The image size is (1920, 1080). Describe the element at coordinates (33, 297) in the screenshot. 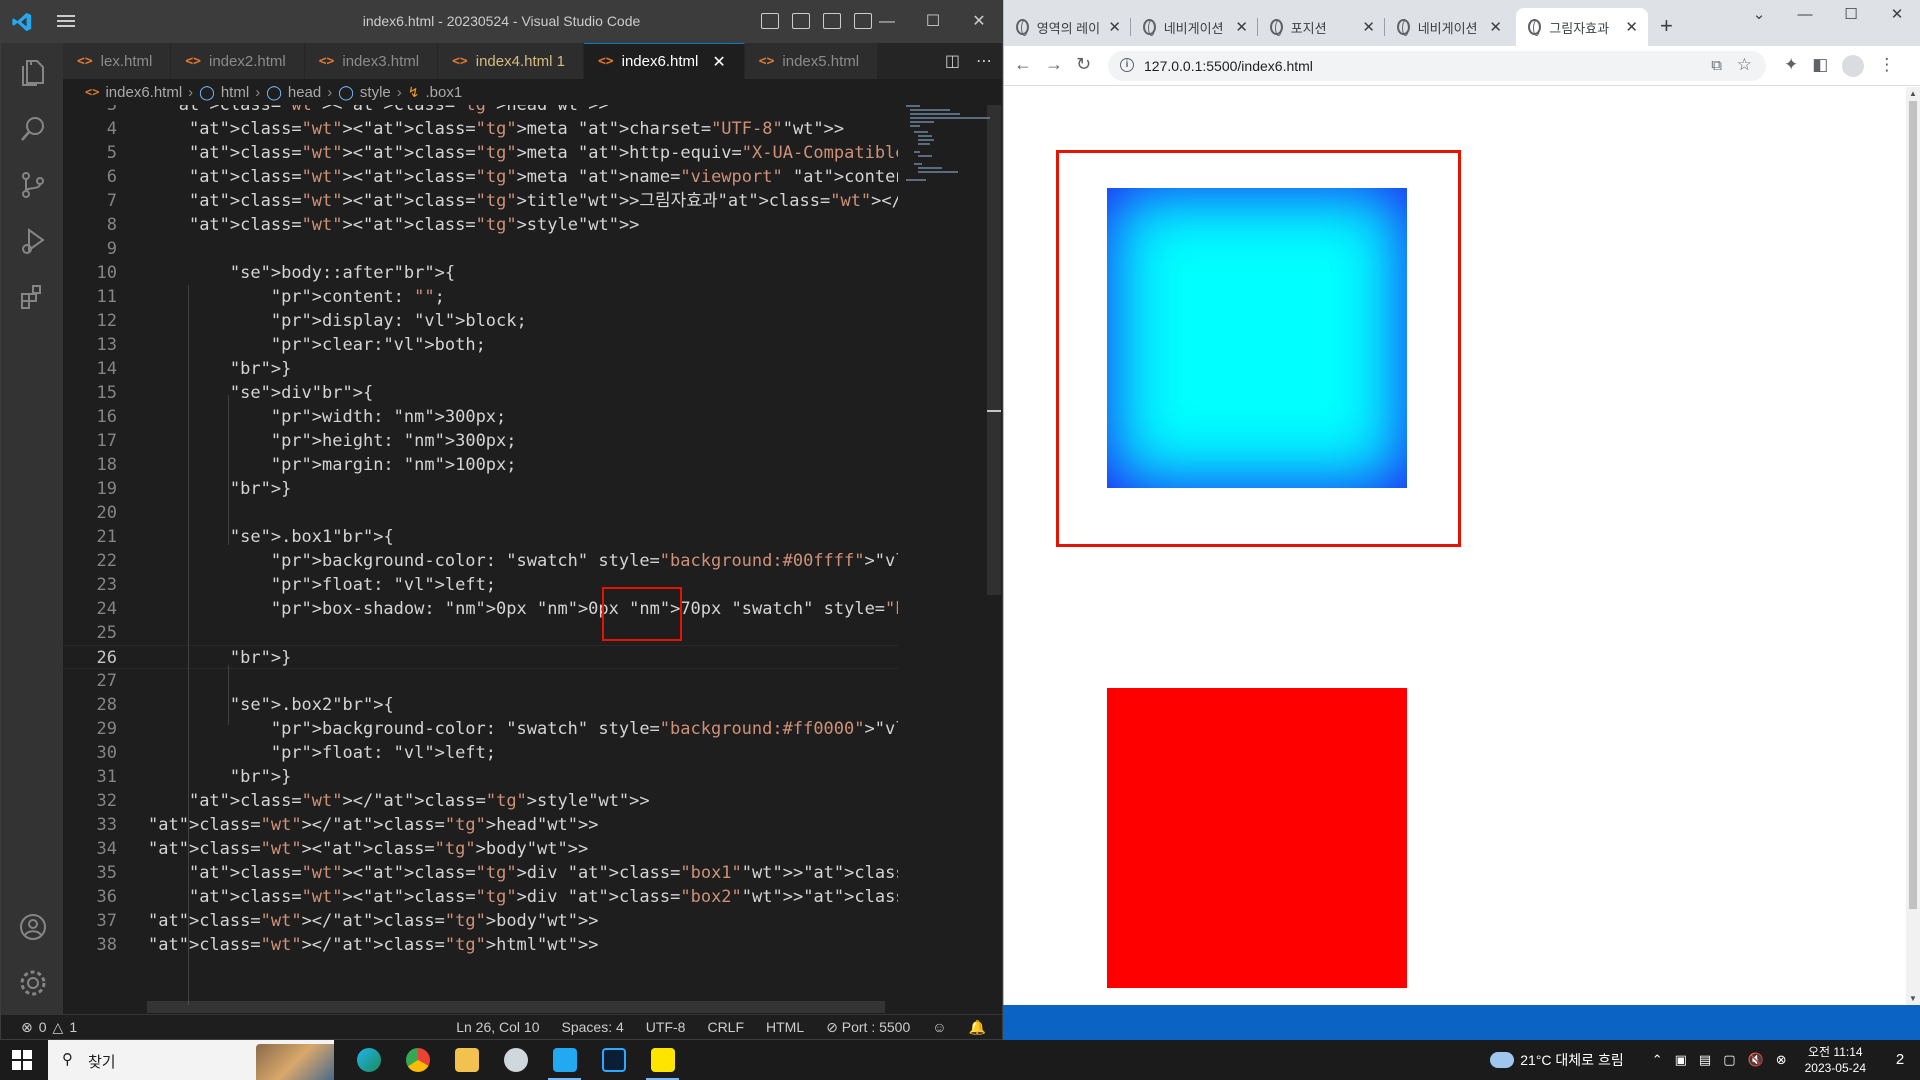

I see `extensions-icon` at that location.